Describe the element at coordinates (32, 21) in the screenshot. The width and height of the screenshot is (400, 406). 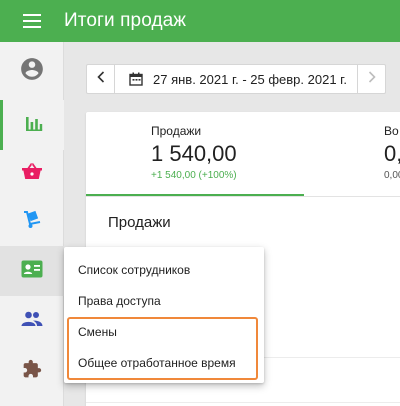
I see `hamburger-menu-icon` at that location.